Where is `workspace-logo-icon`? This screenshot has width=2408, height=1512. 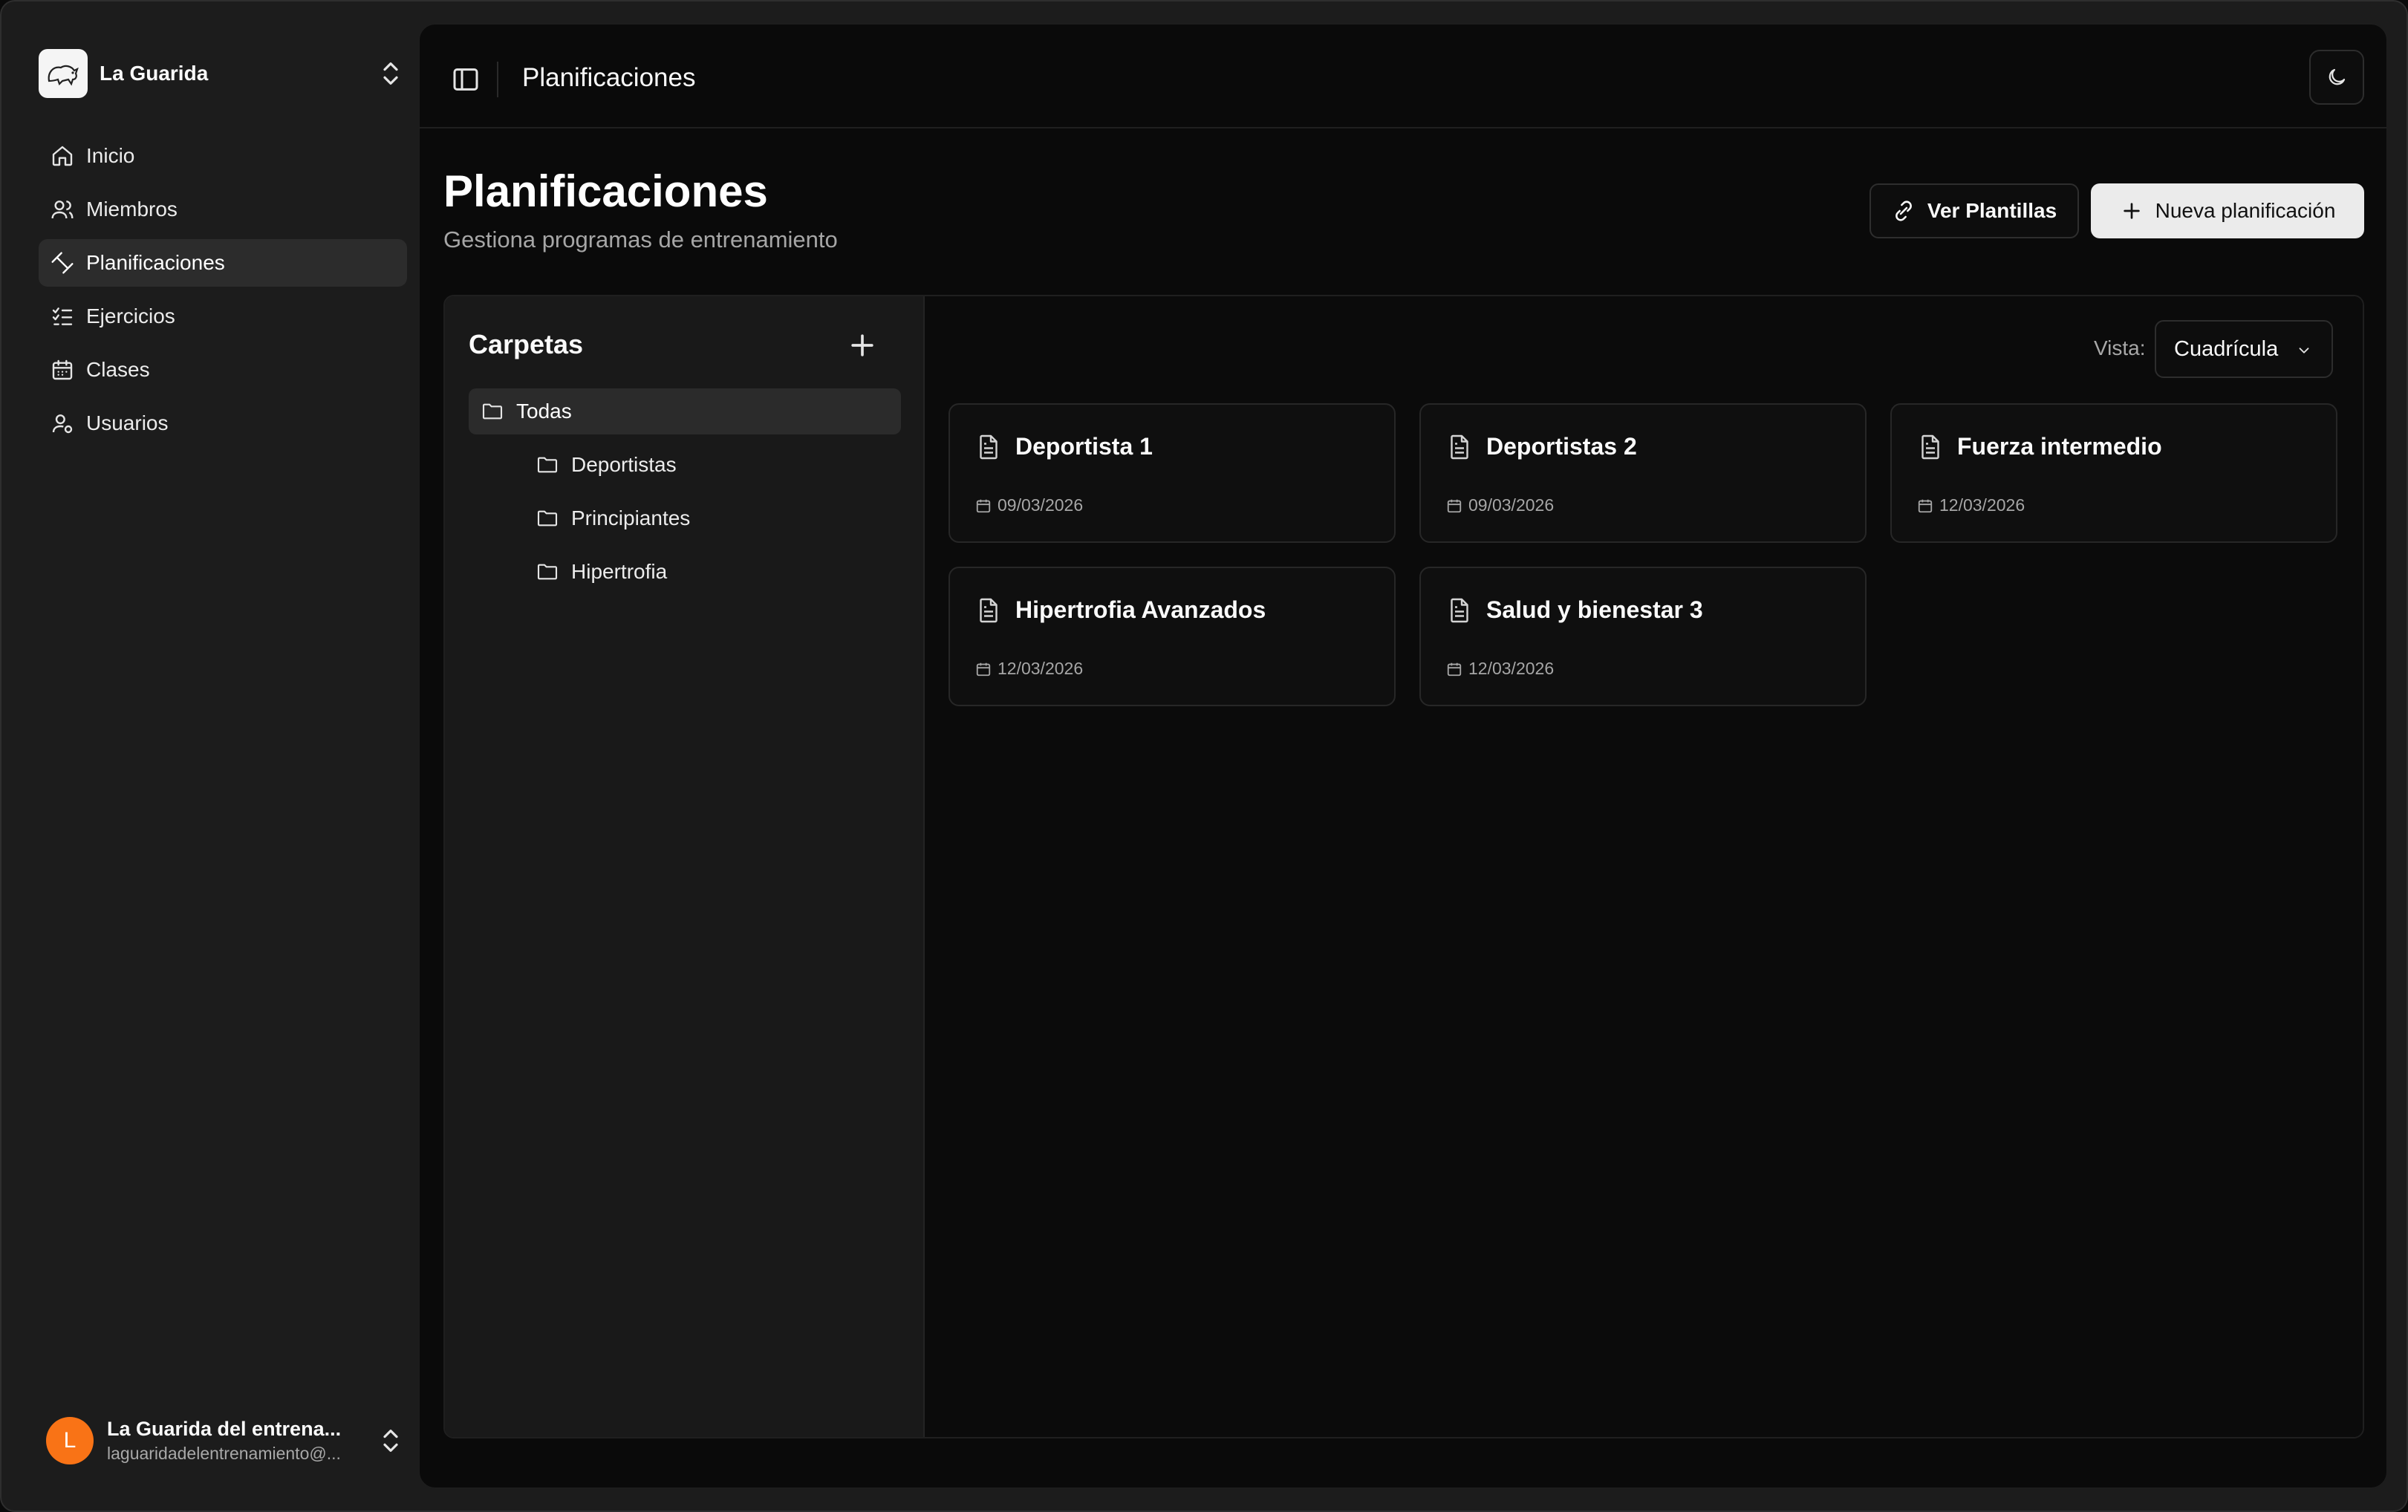 workspace-logo-icon is located at coordinates (63, 73).